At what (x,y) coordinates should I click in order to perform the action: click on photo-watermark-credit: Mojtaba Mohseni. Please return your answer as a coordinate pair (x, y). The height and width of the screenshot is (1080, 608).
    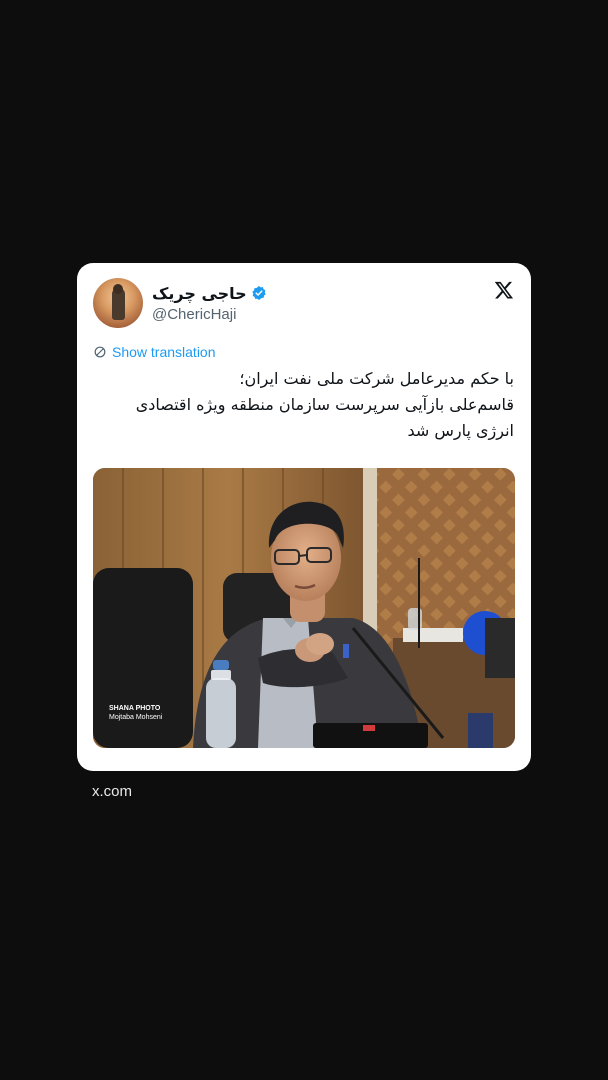
    Looking at the image, I should click on (136, 717).